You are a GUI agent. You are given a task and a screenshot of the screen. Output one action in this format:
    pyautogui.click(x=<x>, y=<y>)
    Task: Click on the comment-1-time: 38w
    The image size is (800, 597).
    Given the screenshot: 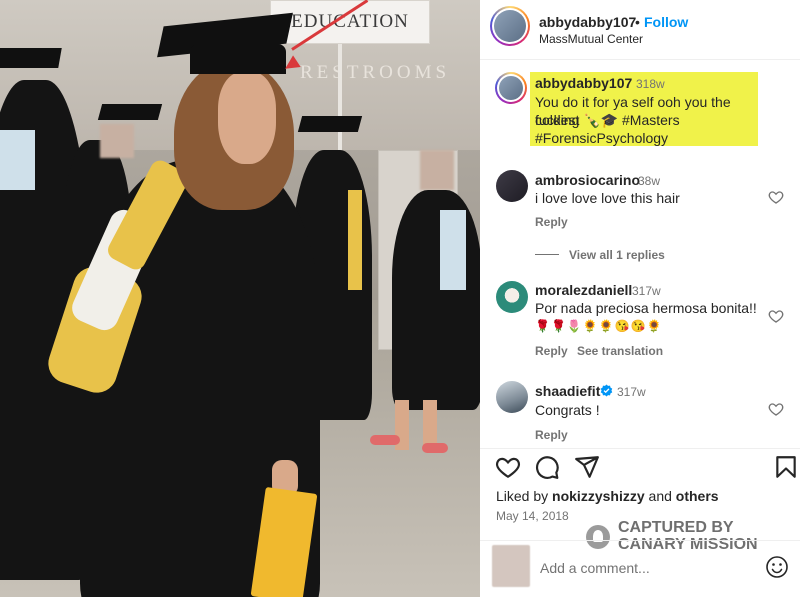 What is the action you would take?
    pyautogui.click(x=649, y=181)
    